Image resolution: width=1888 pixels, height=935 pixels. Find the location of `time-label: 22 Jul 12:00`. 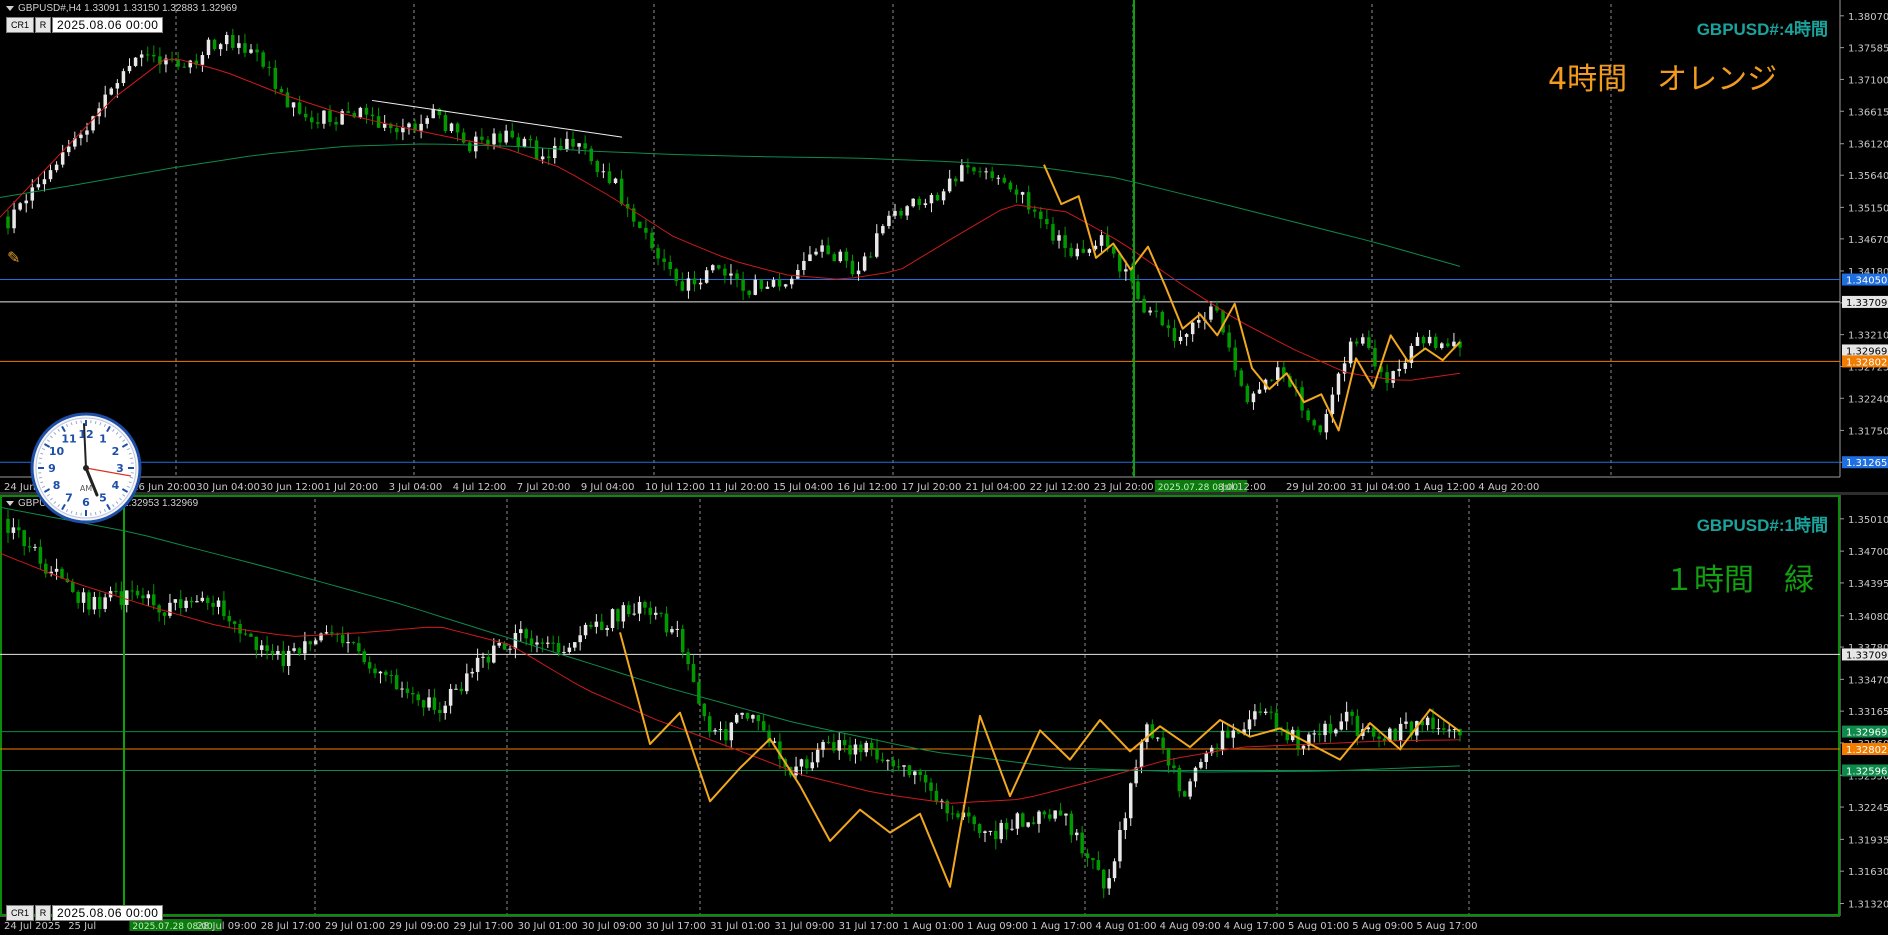

time-label: 22 Jul 12:00 is located at coordinates (1060, 487).